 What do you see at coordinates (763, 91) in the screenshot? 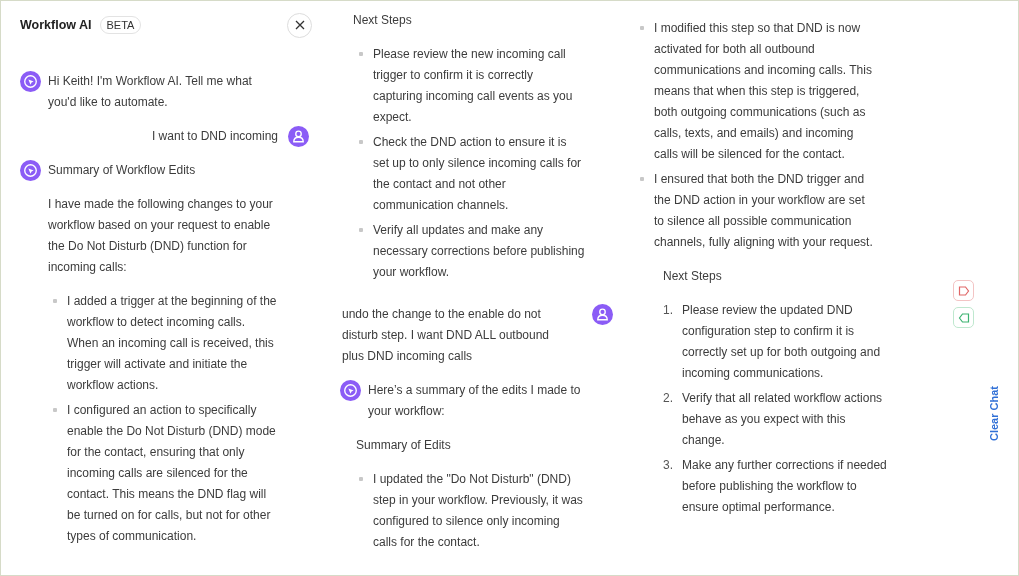
I see `list-item: I modified this step so that DND is now activated for both all outbound communications and incoming calls. This means that when this step is triggered, both outgoing communications (such as calls, texts, and emails) and incoming calls will be silenced for the contact.` at bounding box center [763, 91].